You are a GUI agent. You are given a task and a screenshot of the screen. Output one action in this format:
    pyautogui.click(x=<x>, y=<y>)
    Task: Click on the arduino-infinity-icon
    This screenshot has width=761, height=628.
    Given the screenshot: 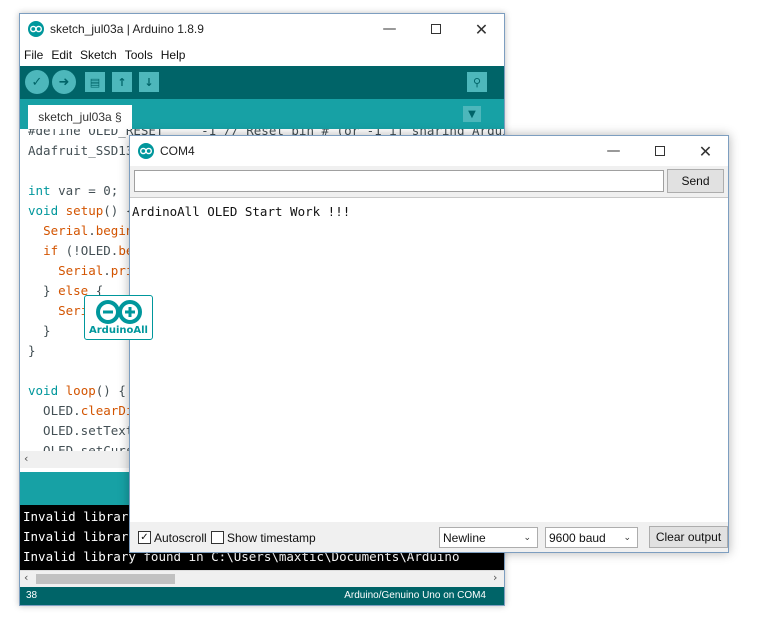 What is the action you would take?
    pyautogui.click(x=119, y=312)
    